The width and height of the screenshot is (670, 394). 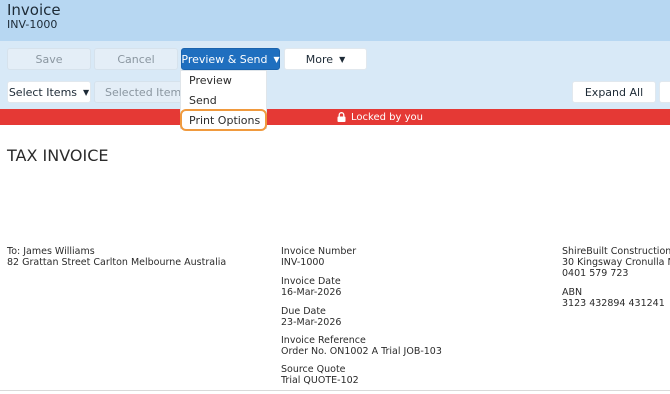 I want to click on invoice-date-value: 16-Mar-2026, so click(x=311, y=292).